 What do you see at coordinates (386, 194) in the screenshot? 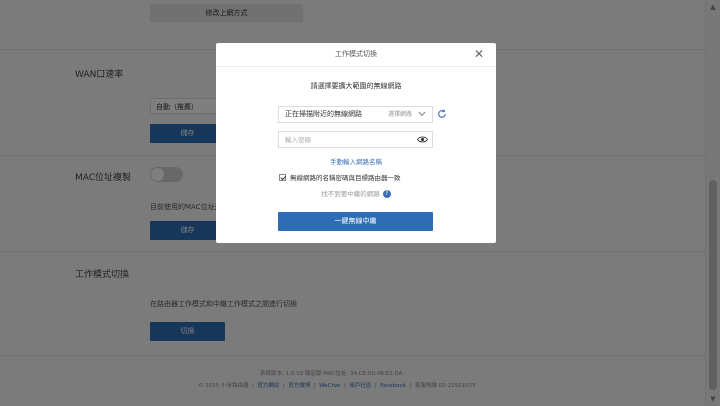
I see `help-icon: ?` at bounding box center [386, 194].